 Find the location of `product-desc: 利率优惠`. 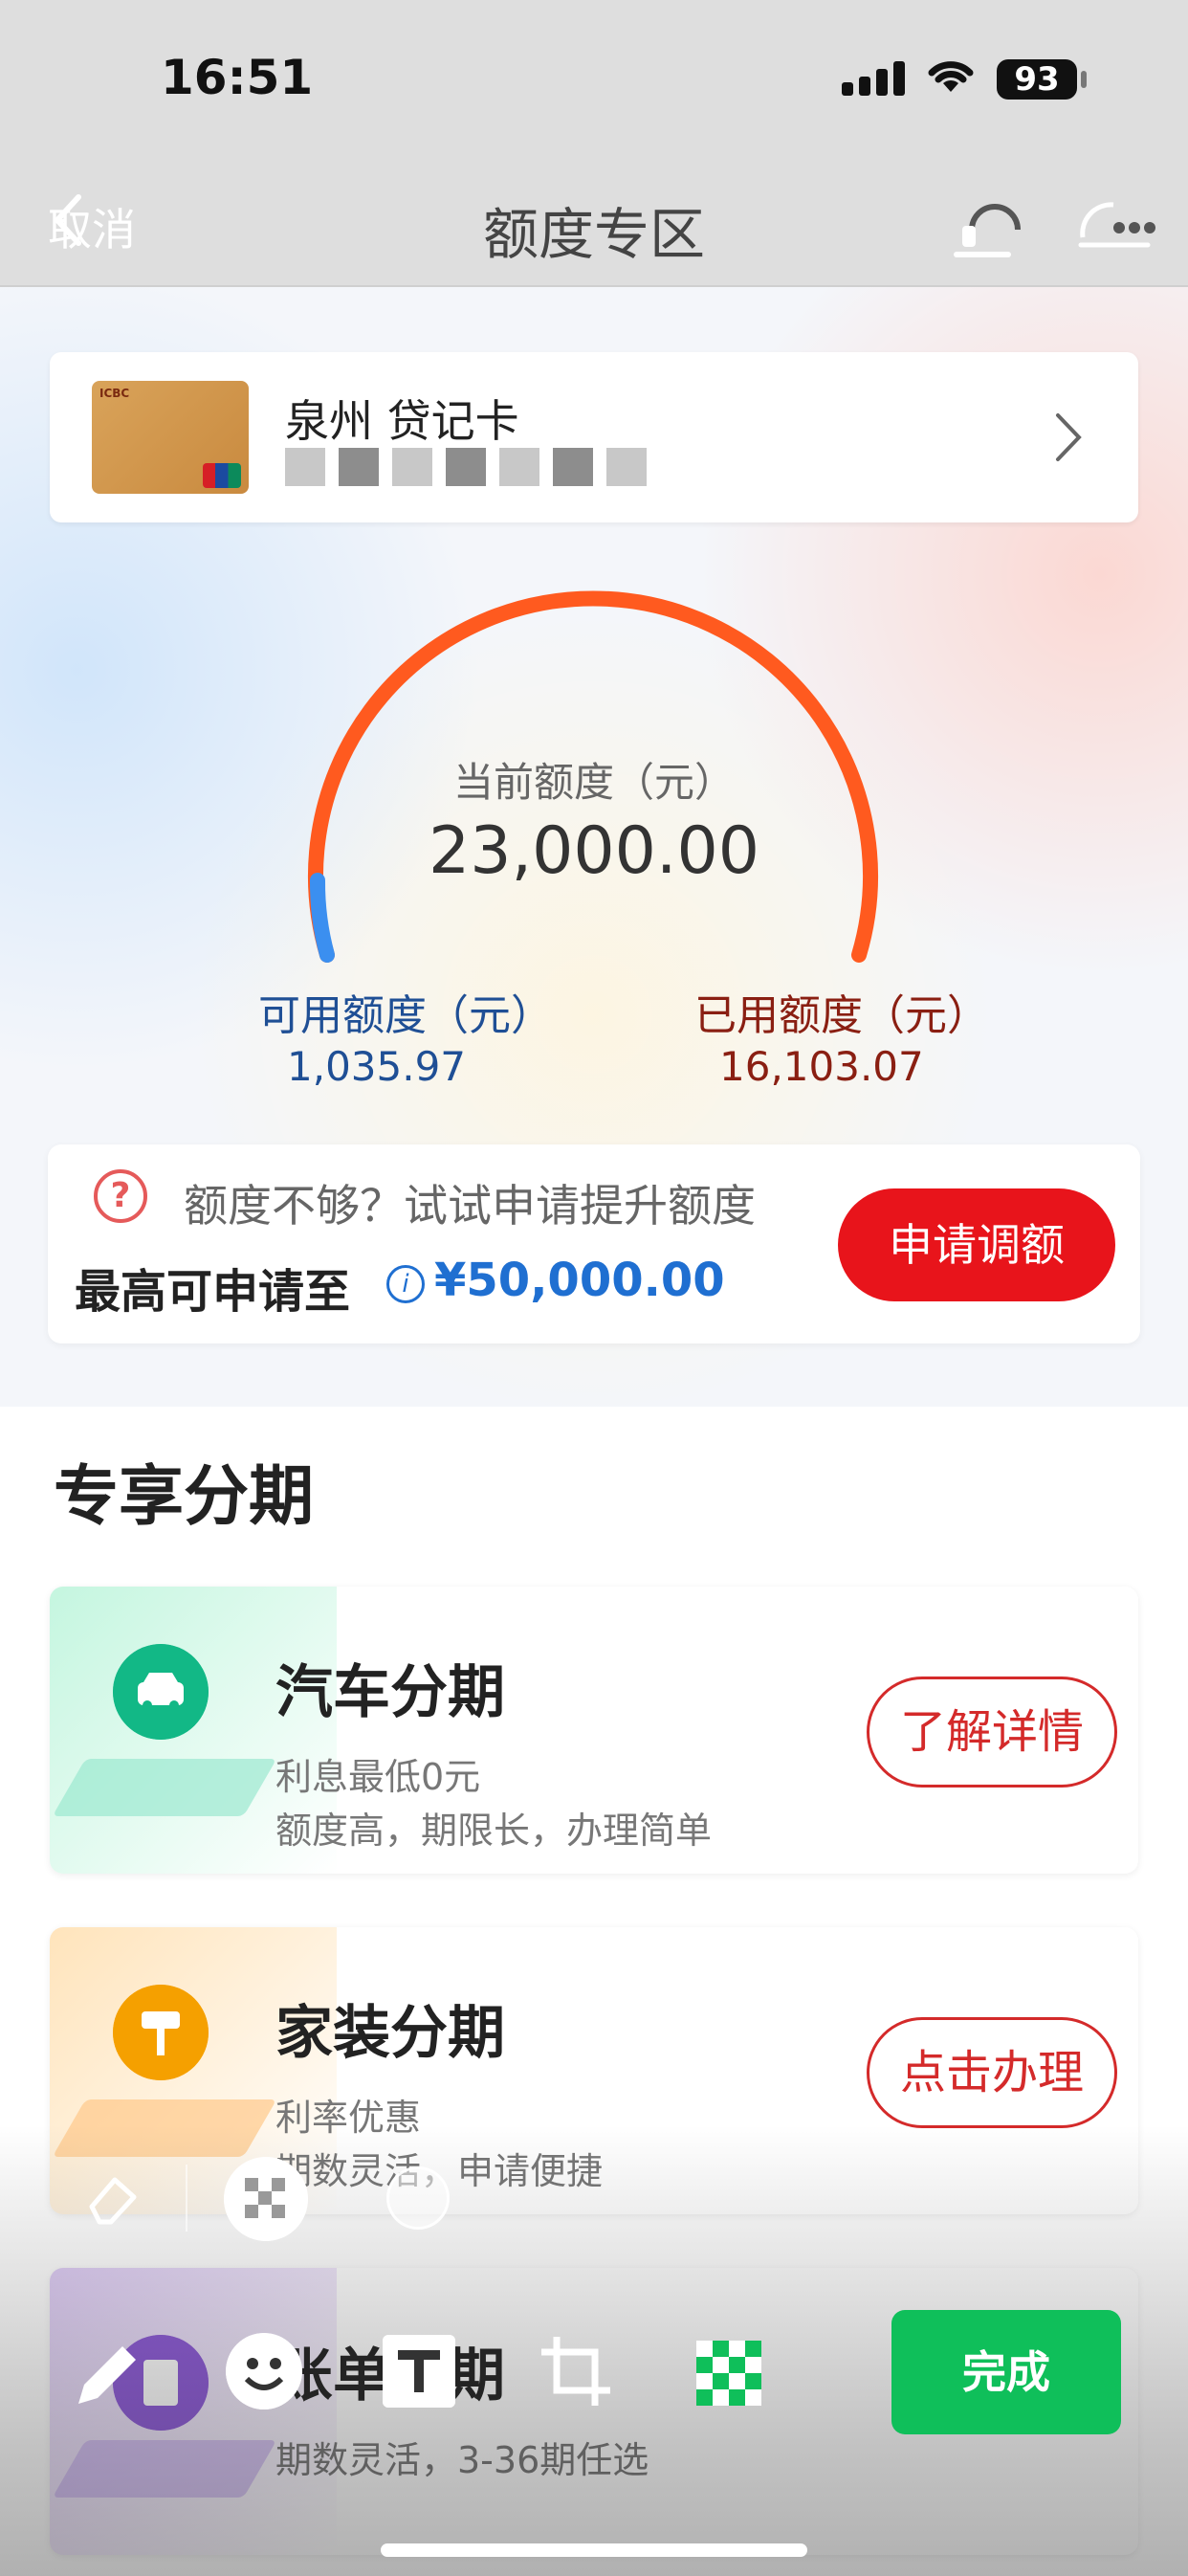

product-desc: 利率优惠 is located at coordinates (348, 2118).